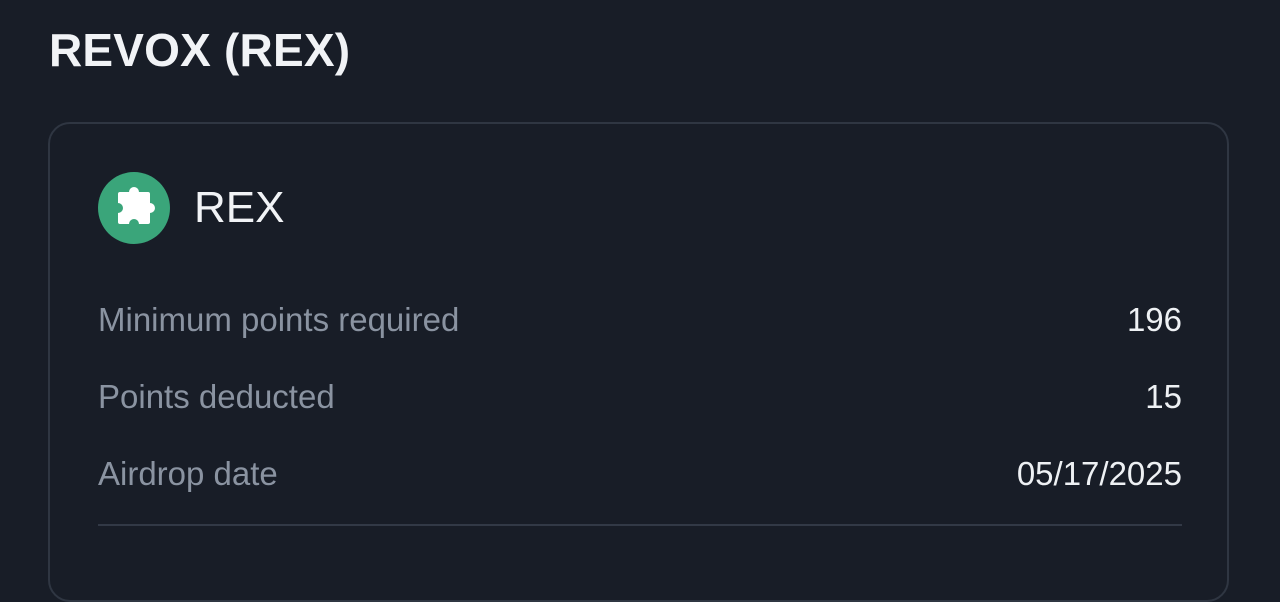 The width and height of the screenshot is (1280, 602). Describe the element at coordinates (216, 396) in the screenshot. I see `detail-label: Points deducted` at that location.